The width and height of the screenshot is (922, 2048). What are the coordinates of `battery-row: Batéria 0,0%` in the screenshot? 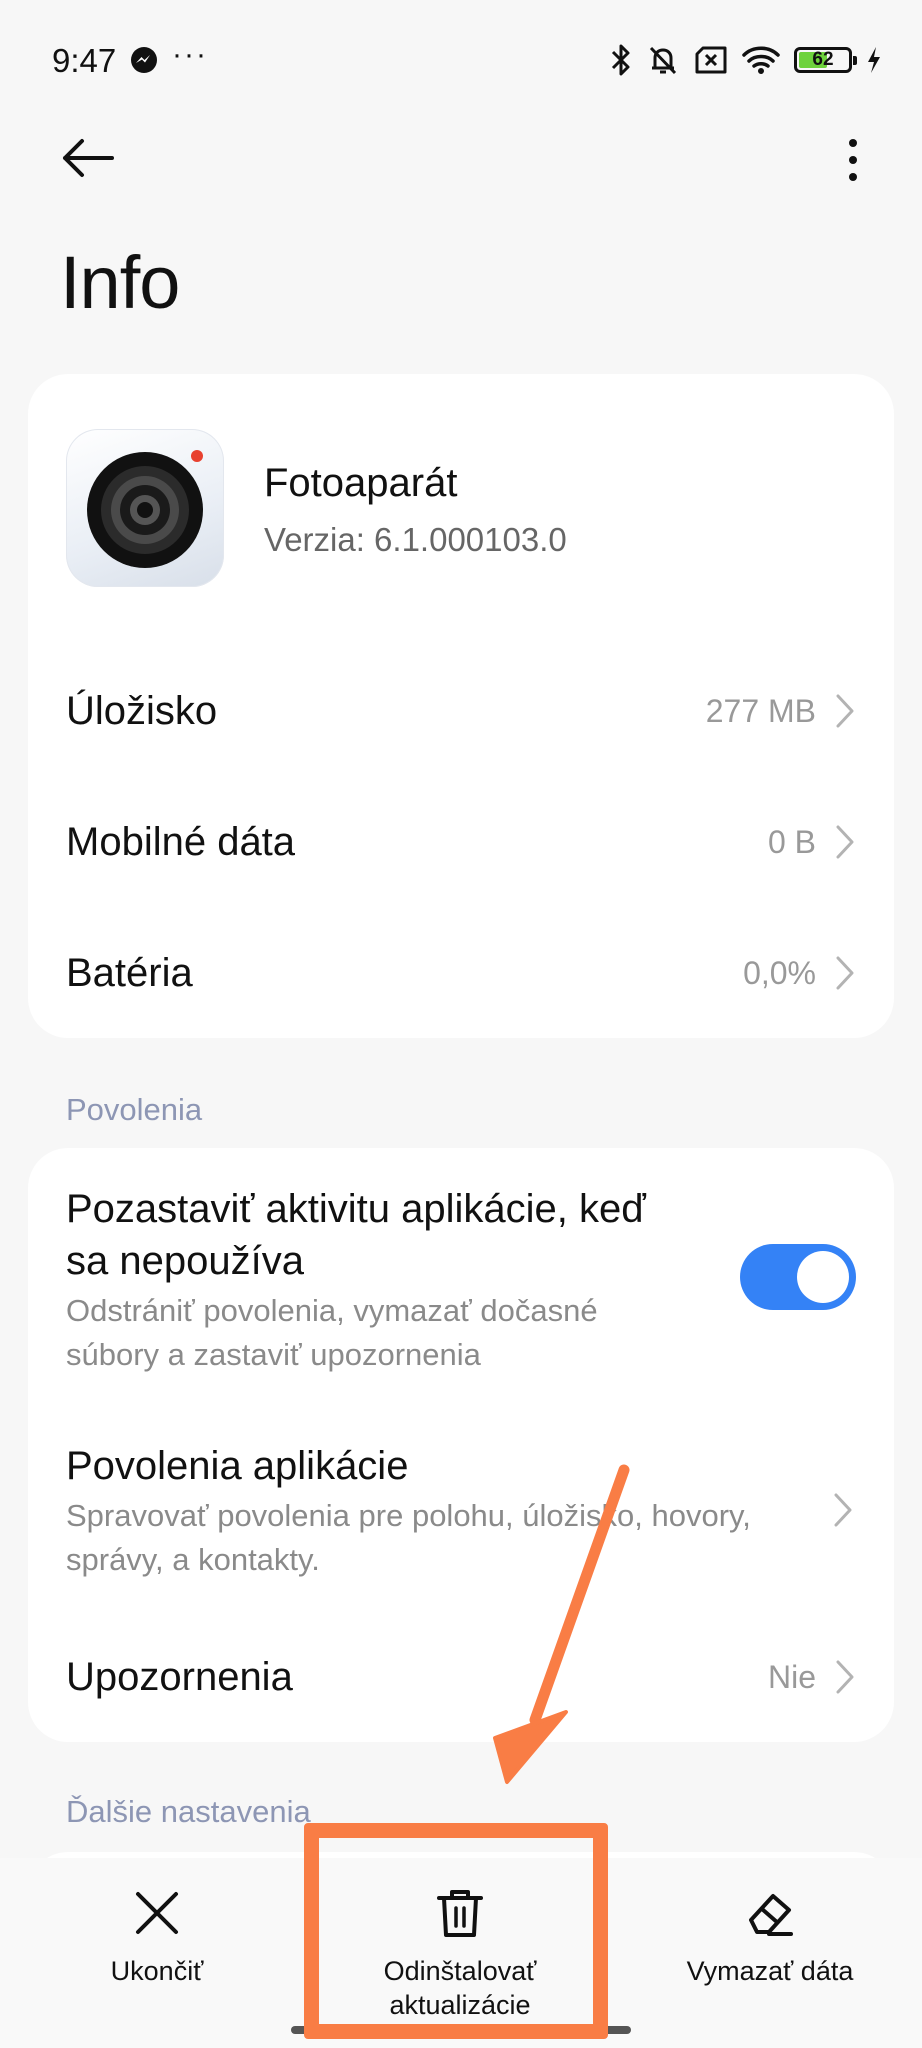 It's located at (461, 973).